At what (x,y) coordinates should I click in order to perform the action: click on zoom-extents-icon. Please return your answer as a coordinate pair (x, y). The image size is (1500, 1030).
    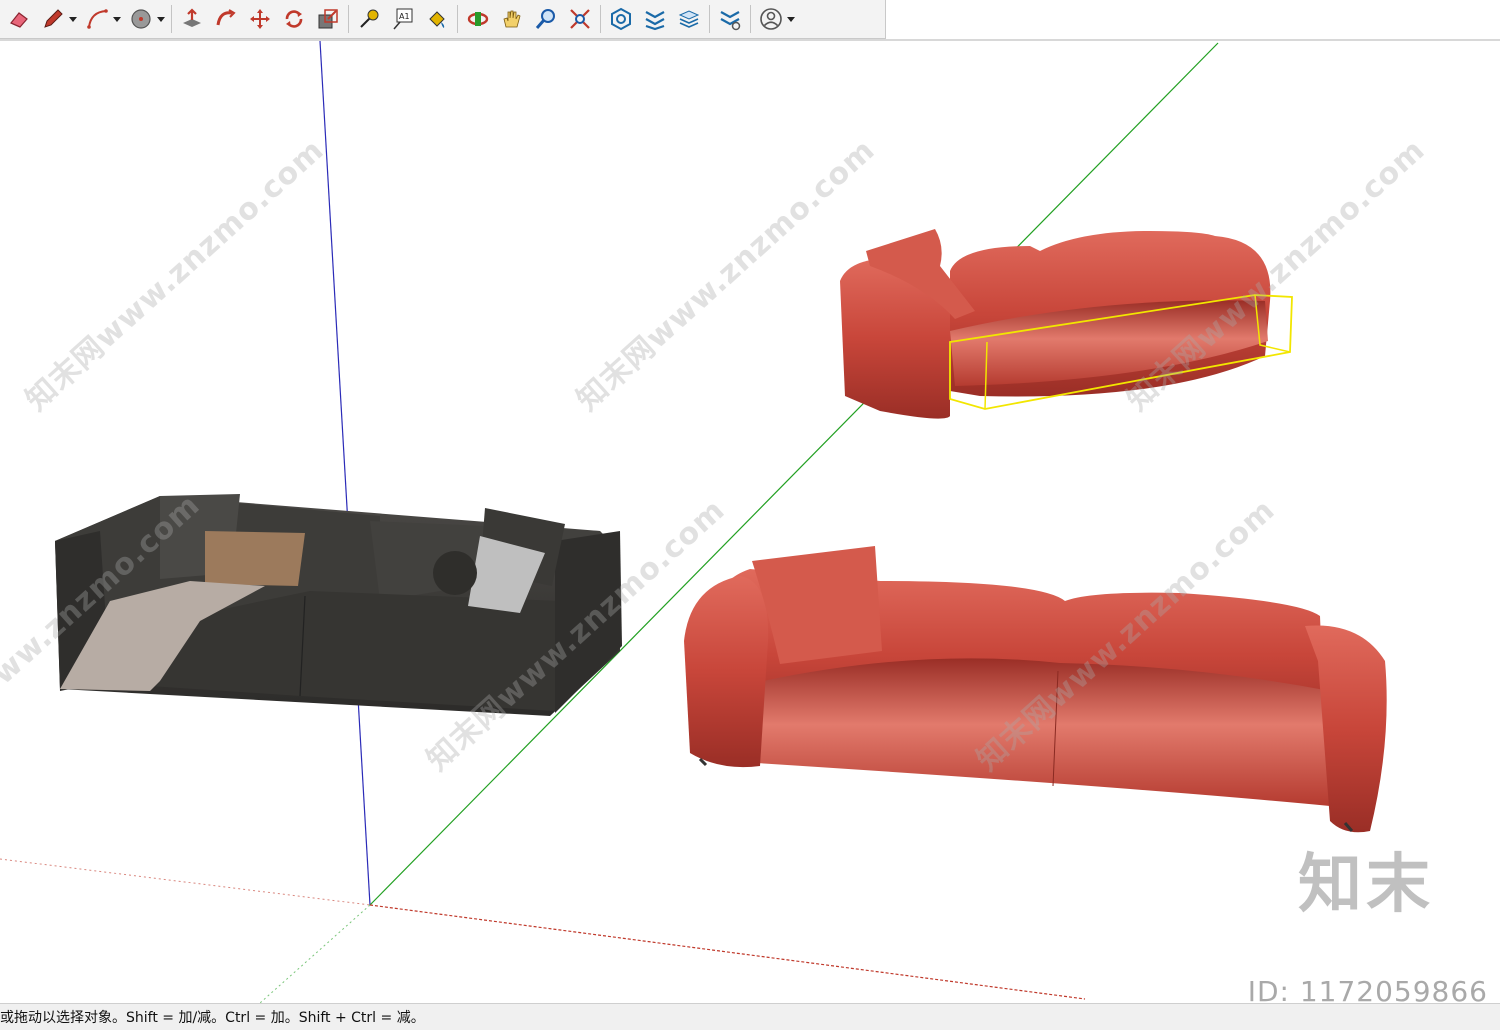
    Looking at the image, I should click on (580, 19).